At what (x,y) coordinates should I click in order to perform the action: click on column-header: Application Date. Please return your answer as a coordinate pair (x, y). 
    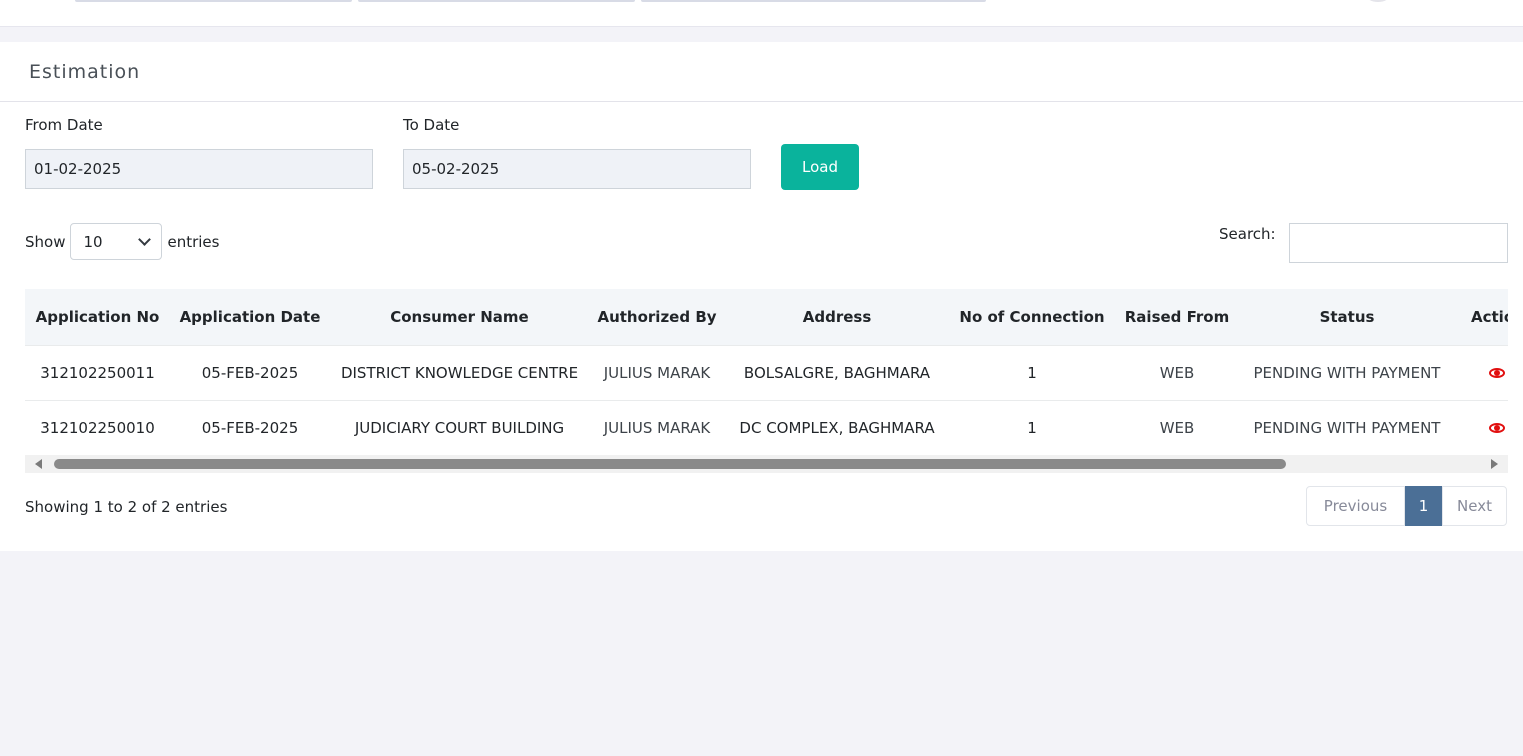
    Looking at the image, I should click on (250, 317).